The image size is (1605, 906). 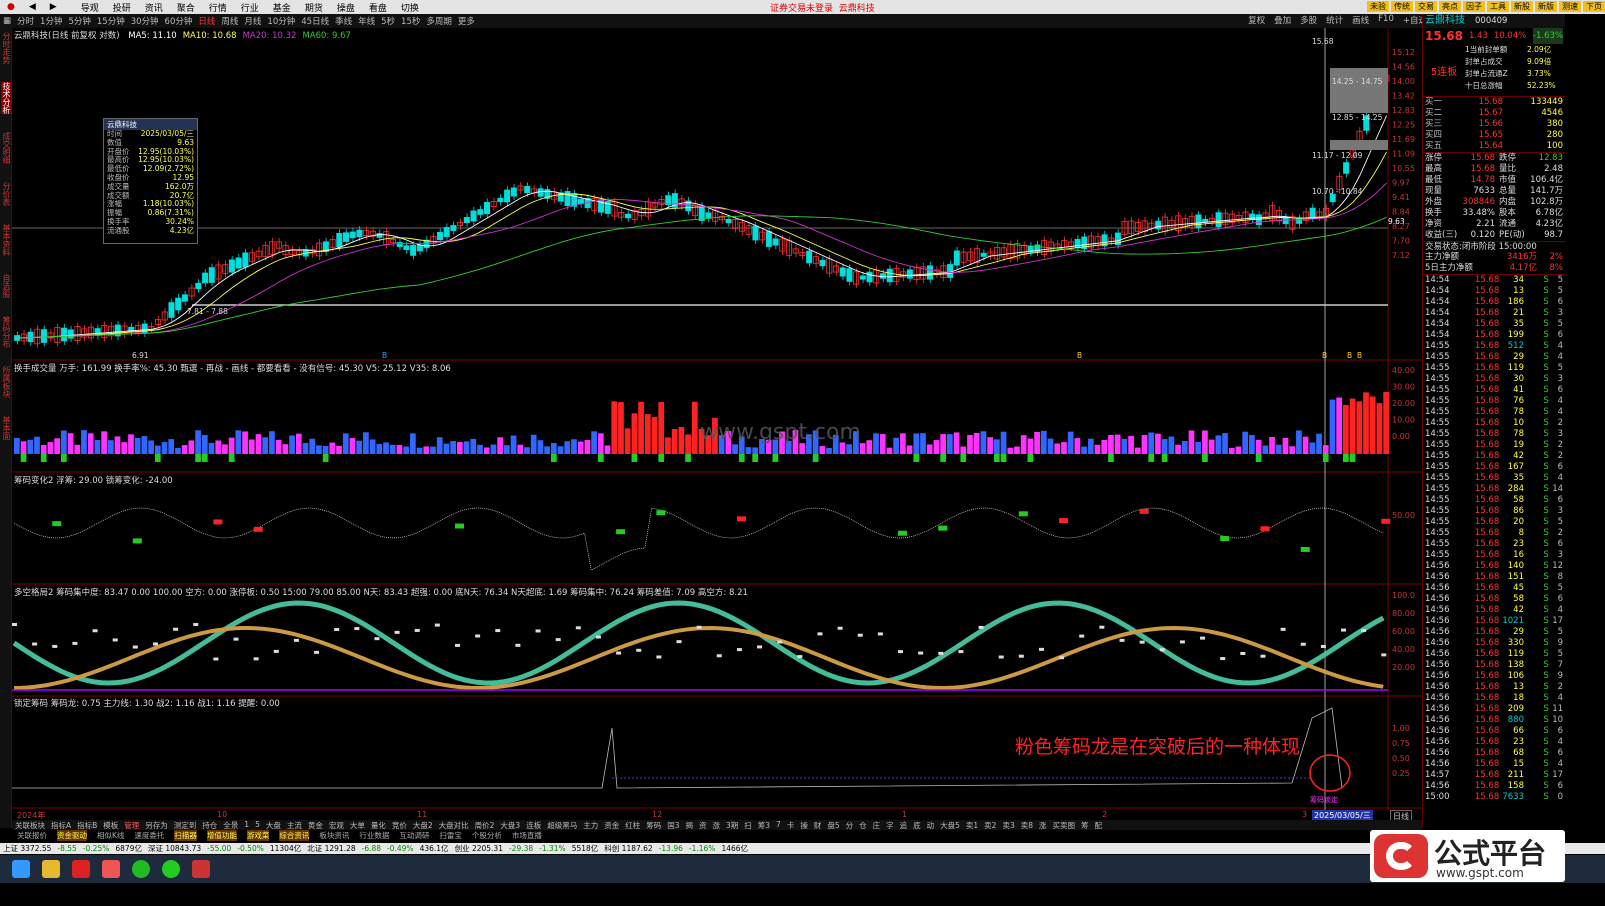 I want to click on menu-item-10: 切换, so click(x=410, y=7).